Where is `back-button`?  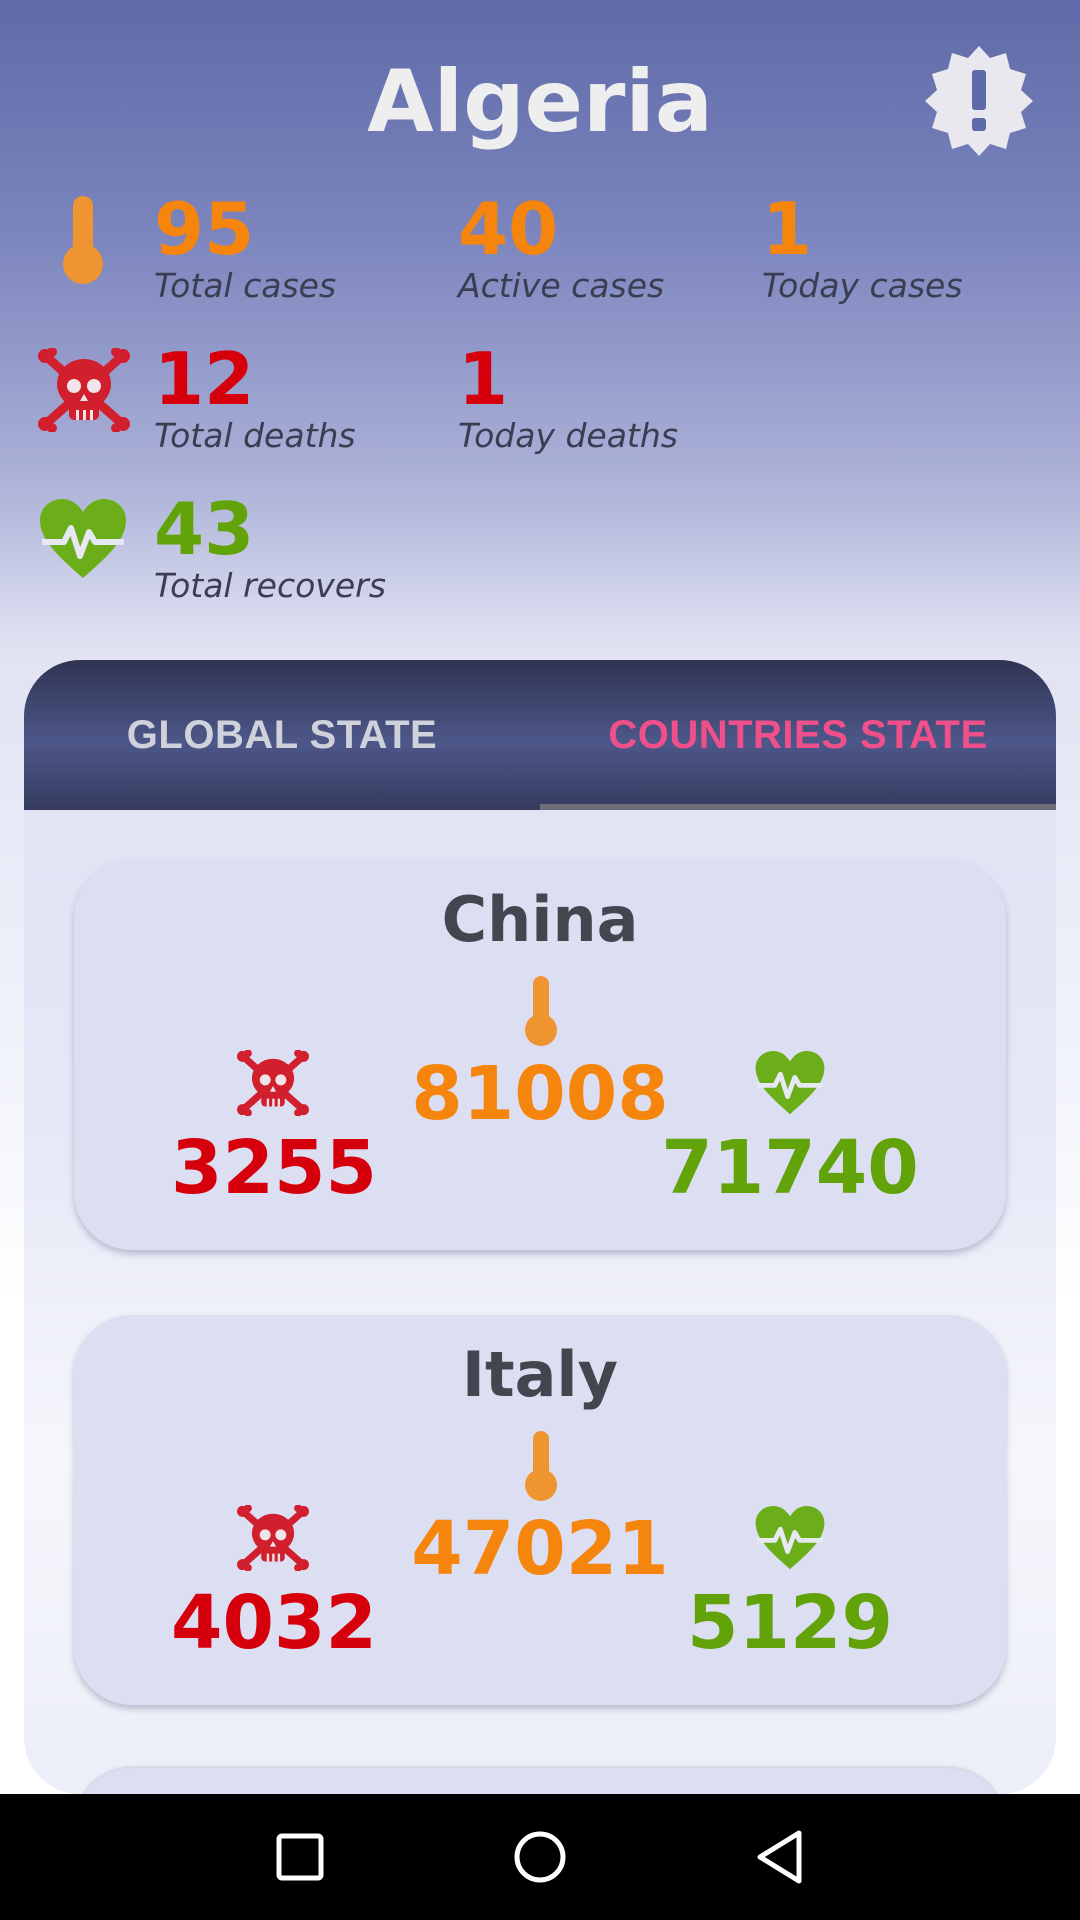 back-button is located at coordinates (780, 1857).